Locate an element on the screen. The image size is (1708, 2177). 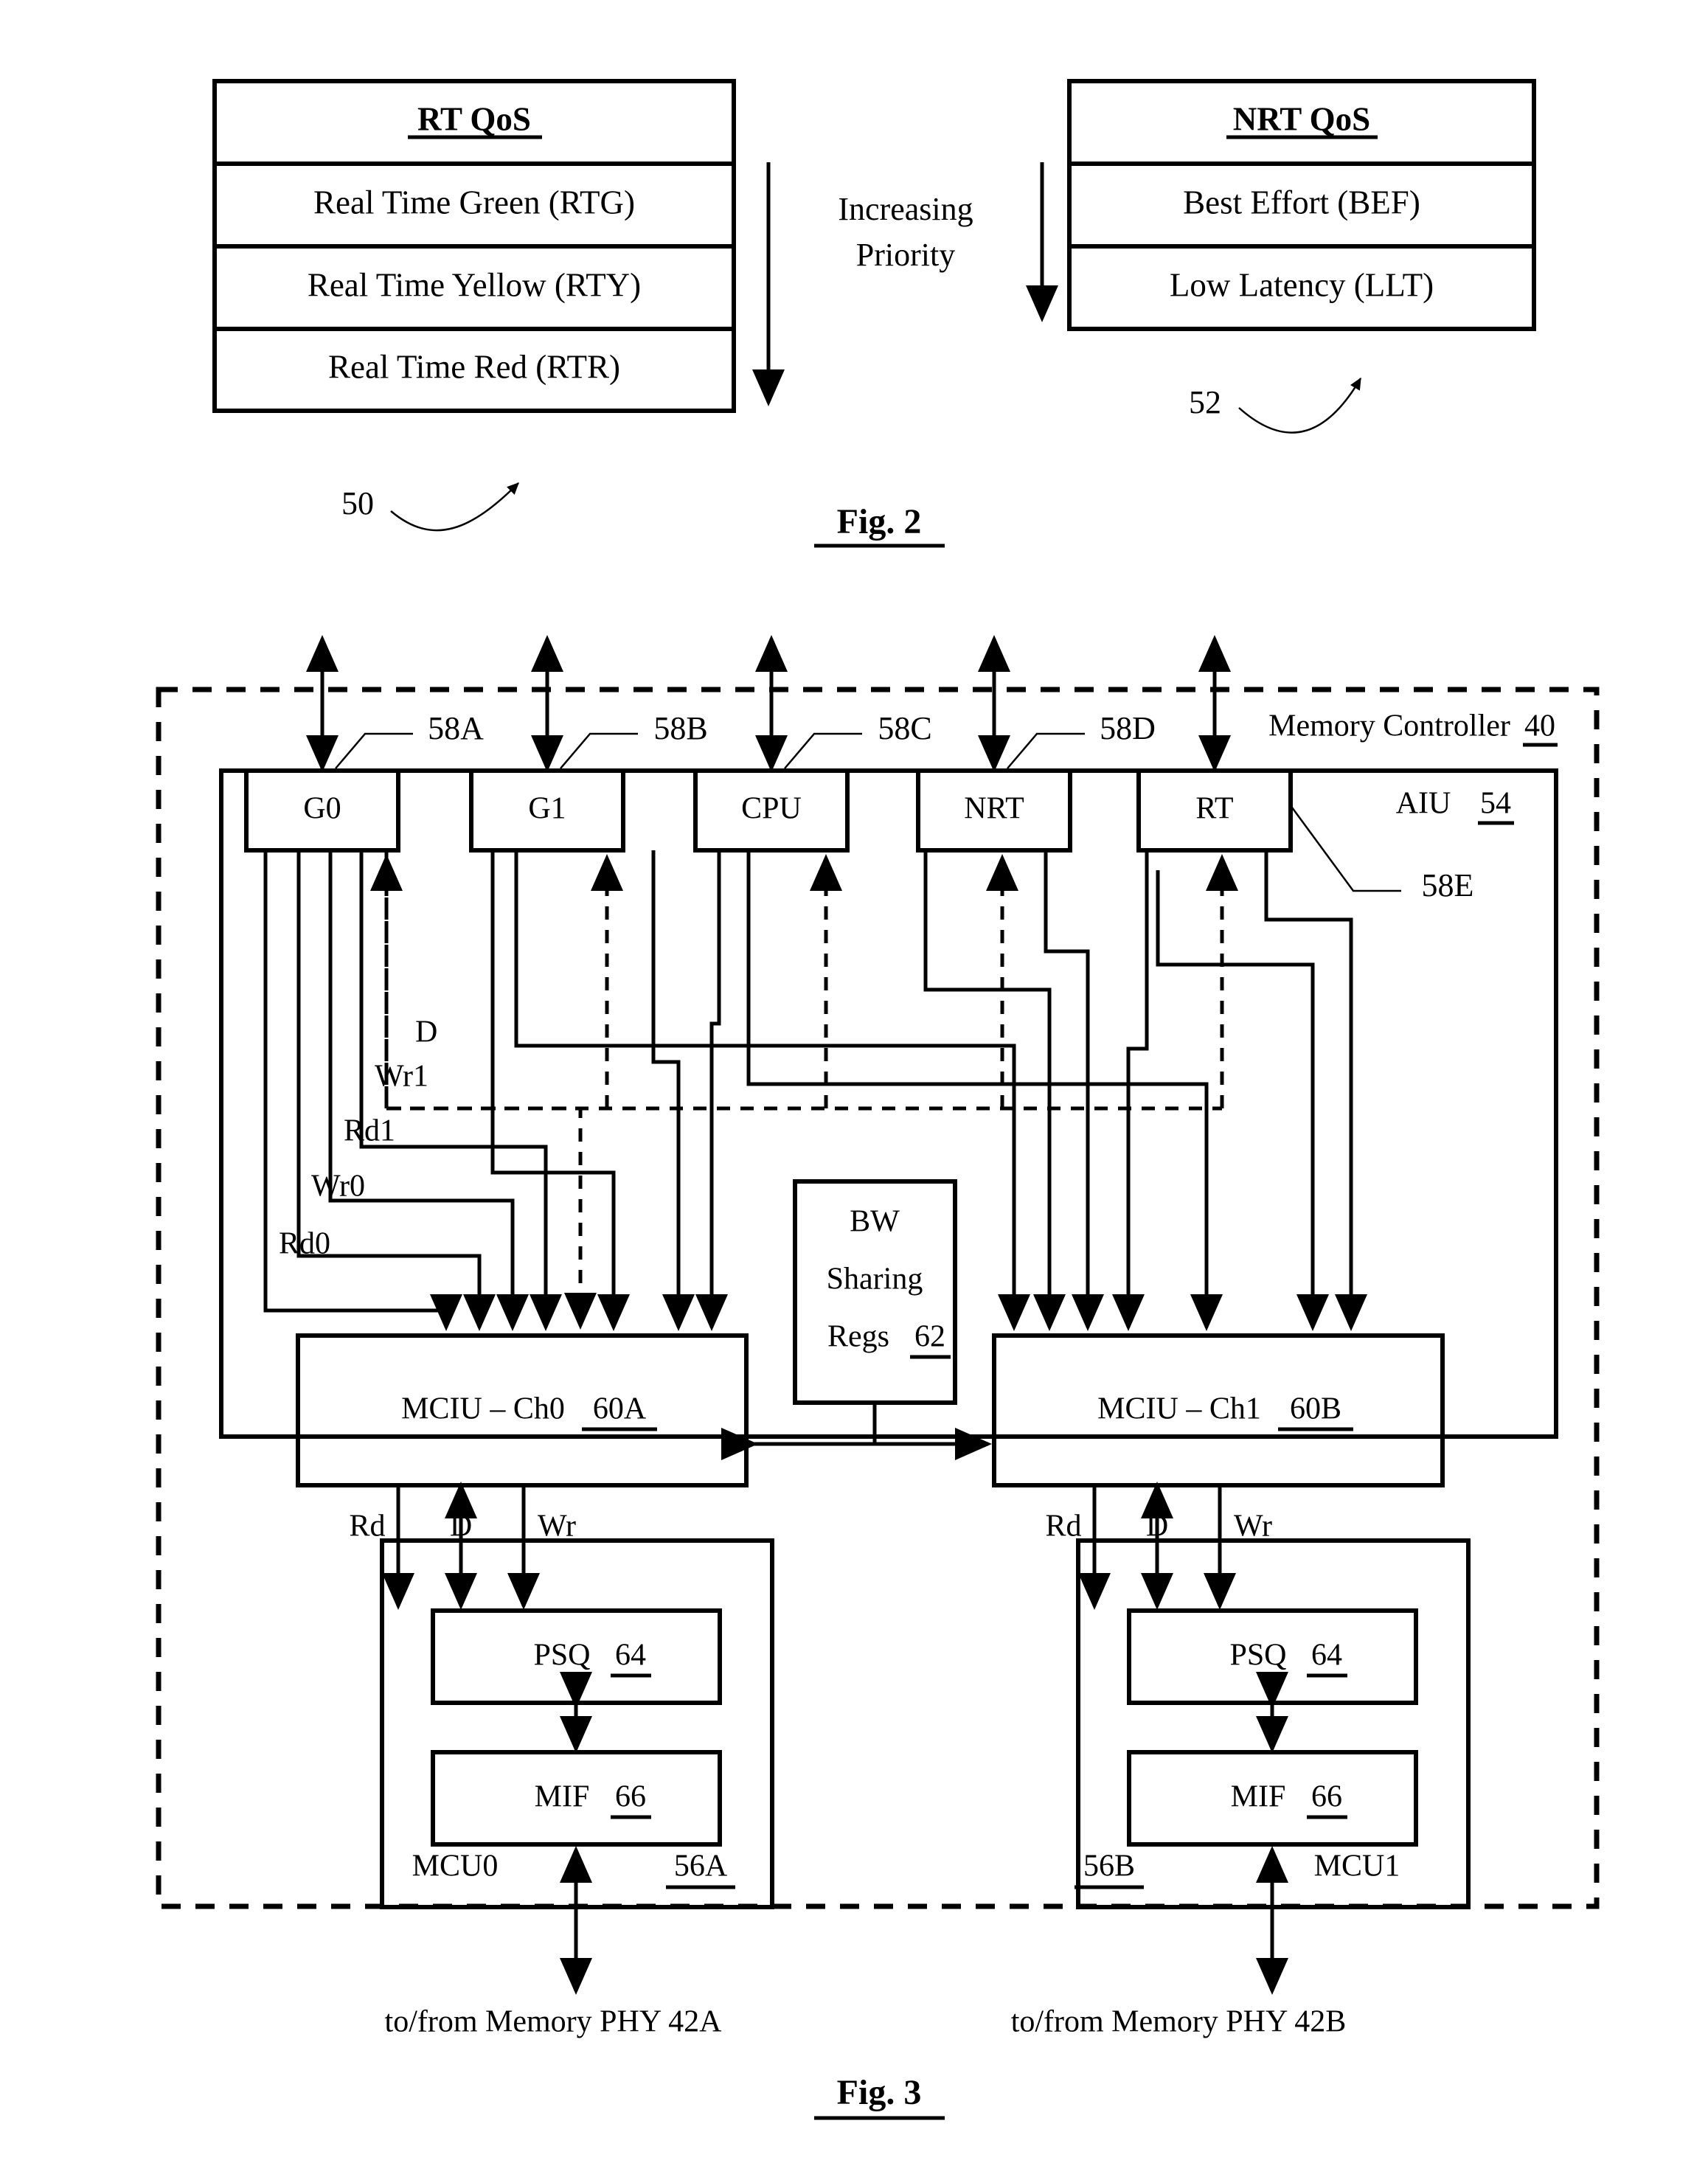
wire-cpu-ch1 is located at coordinates (984, 1090).